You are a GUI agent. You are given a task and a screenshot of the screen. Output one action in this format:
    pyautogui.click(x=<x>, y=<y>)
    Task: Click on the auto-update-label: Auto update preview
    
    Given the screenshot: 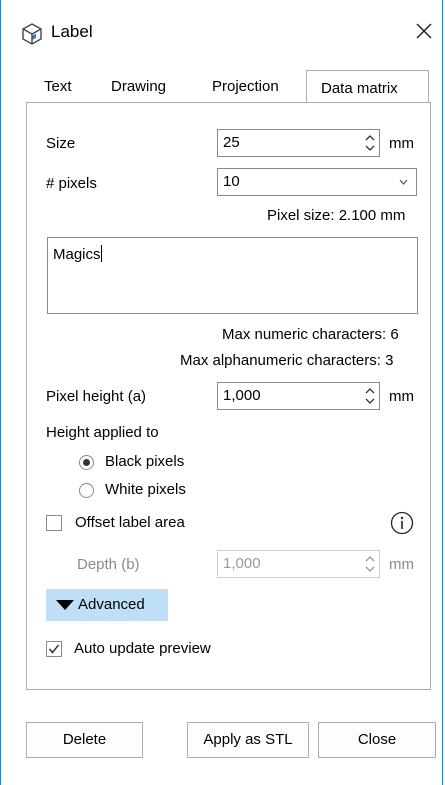 What is the action you would take?
    pyautogui.click(x=142, y=648)
    